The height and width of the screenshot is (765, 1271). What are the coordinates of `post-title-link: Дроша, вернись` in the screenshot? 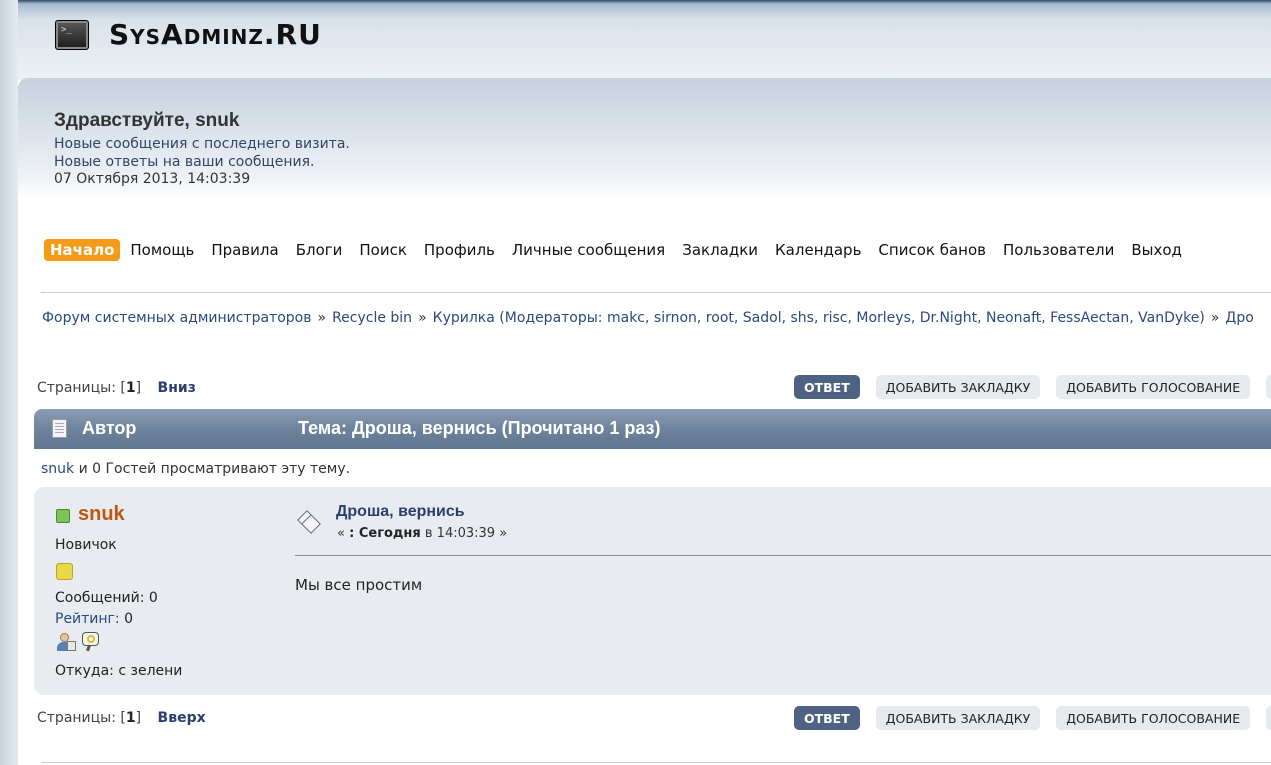 It's located at (400, 512).